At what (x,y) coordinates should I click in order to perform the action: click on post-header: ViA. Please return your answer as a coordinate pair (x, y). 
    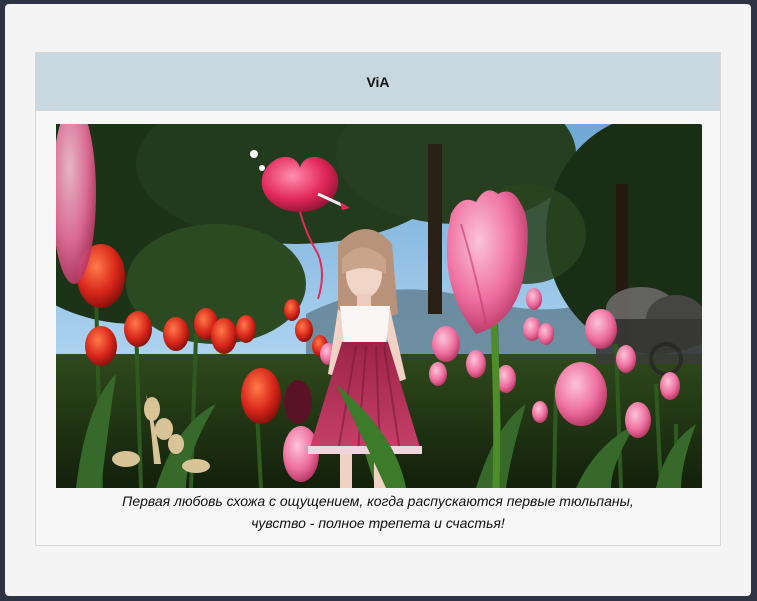
    Looking at the image, I should click on (378, 82).